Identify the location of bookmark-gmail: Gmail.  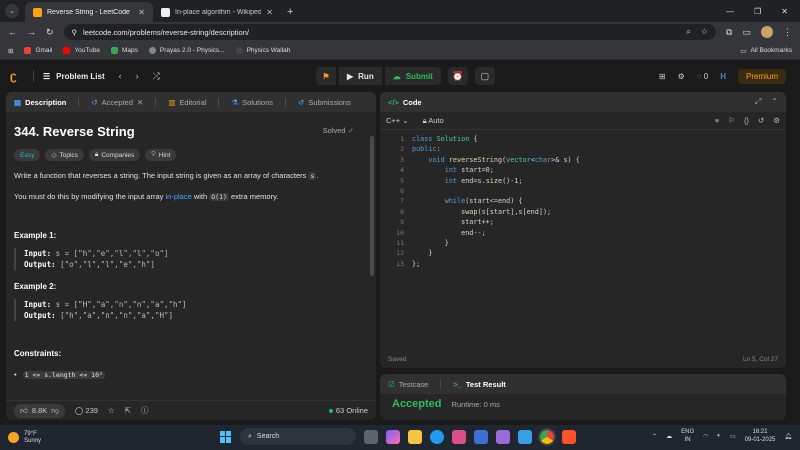
(38, 50).